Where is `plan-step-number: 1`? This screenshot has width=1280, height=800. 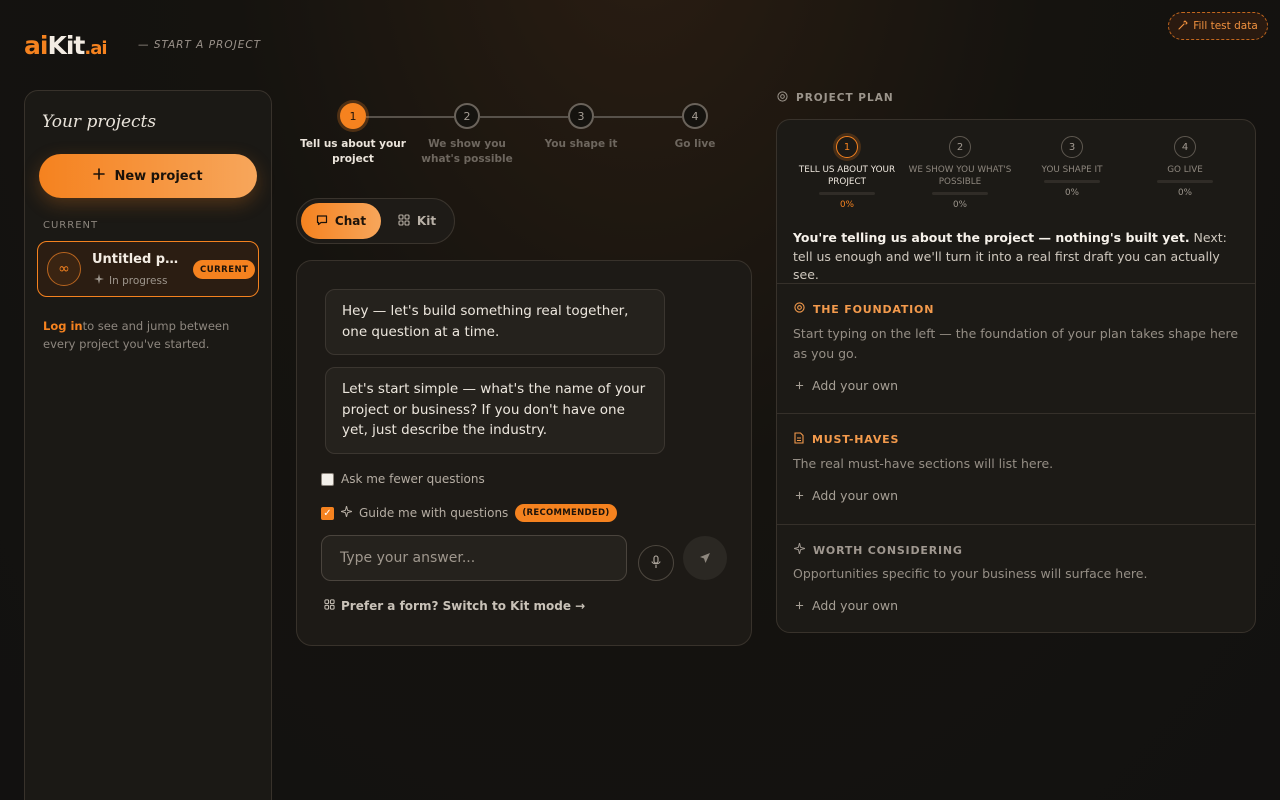
plan-step-number: 1 is located at coordinates (847, 147).